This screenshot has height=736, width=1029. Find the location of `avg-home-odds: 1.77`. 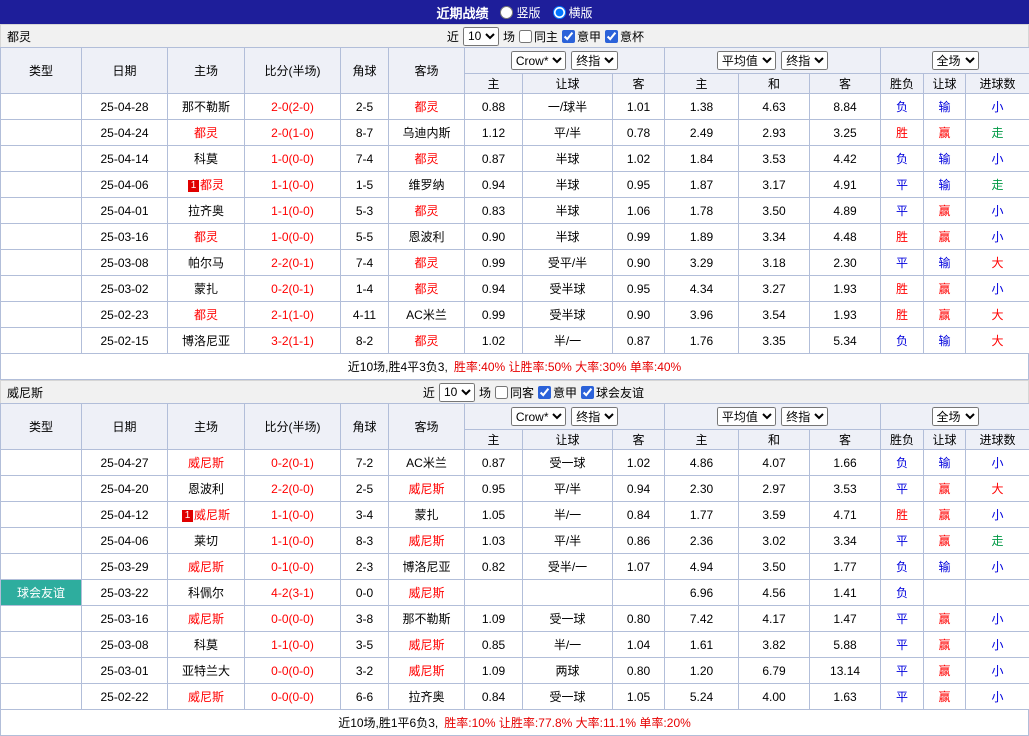

avg-home-odds: 1.77 is located at coordinates (702, 515).